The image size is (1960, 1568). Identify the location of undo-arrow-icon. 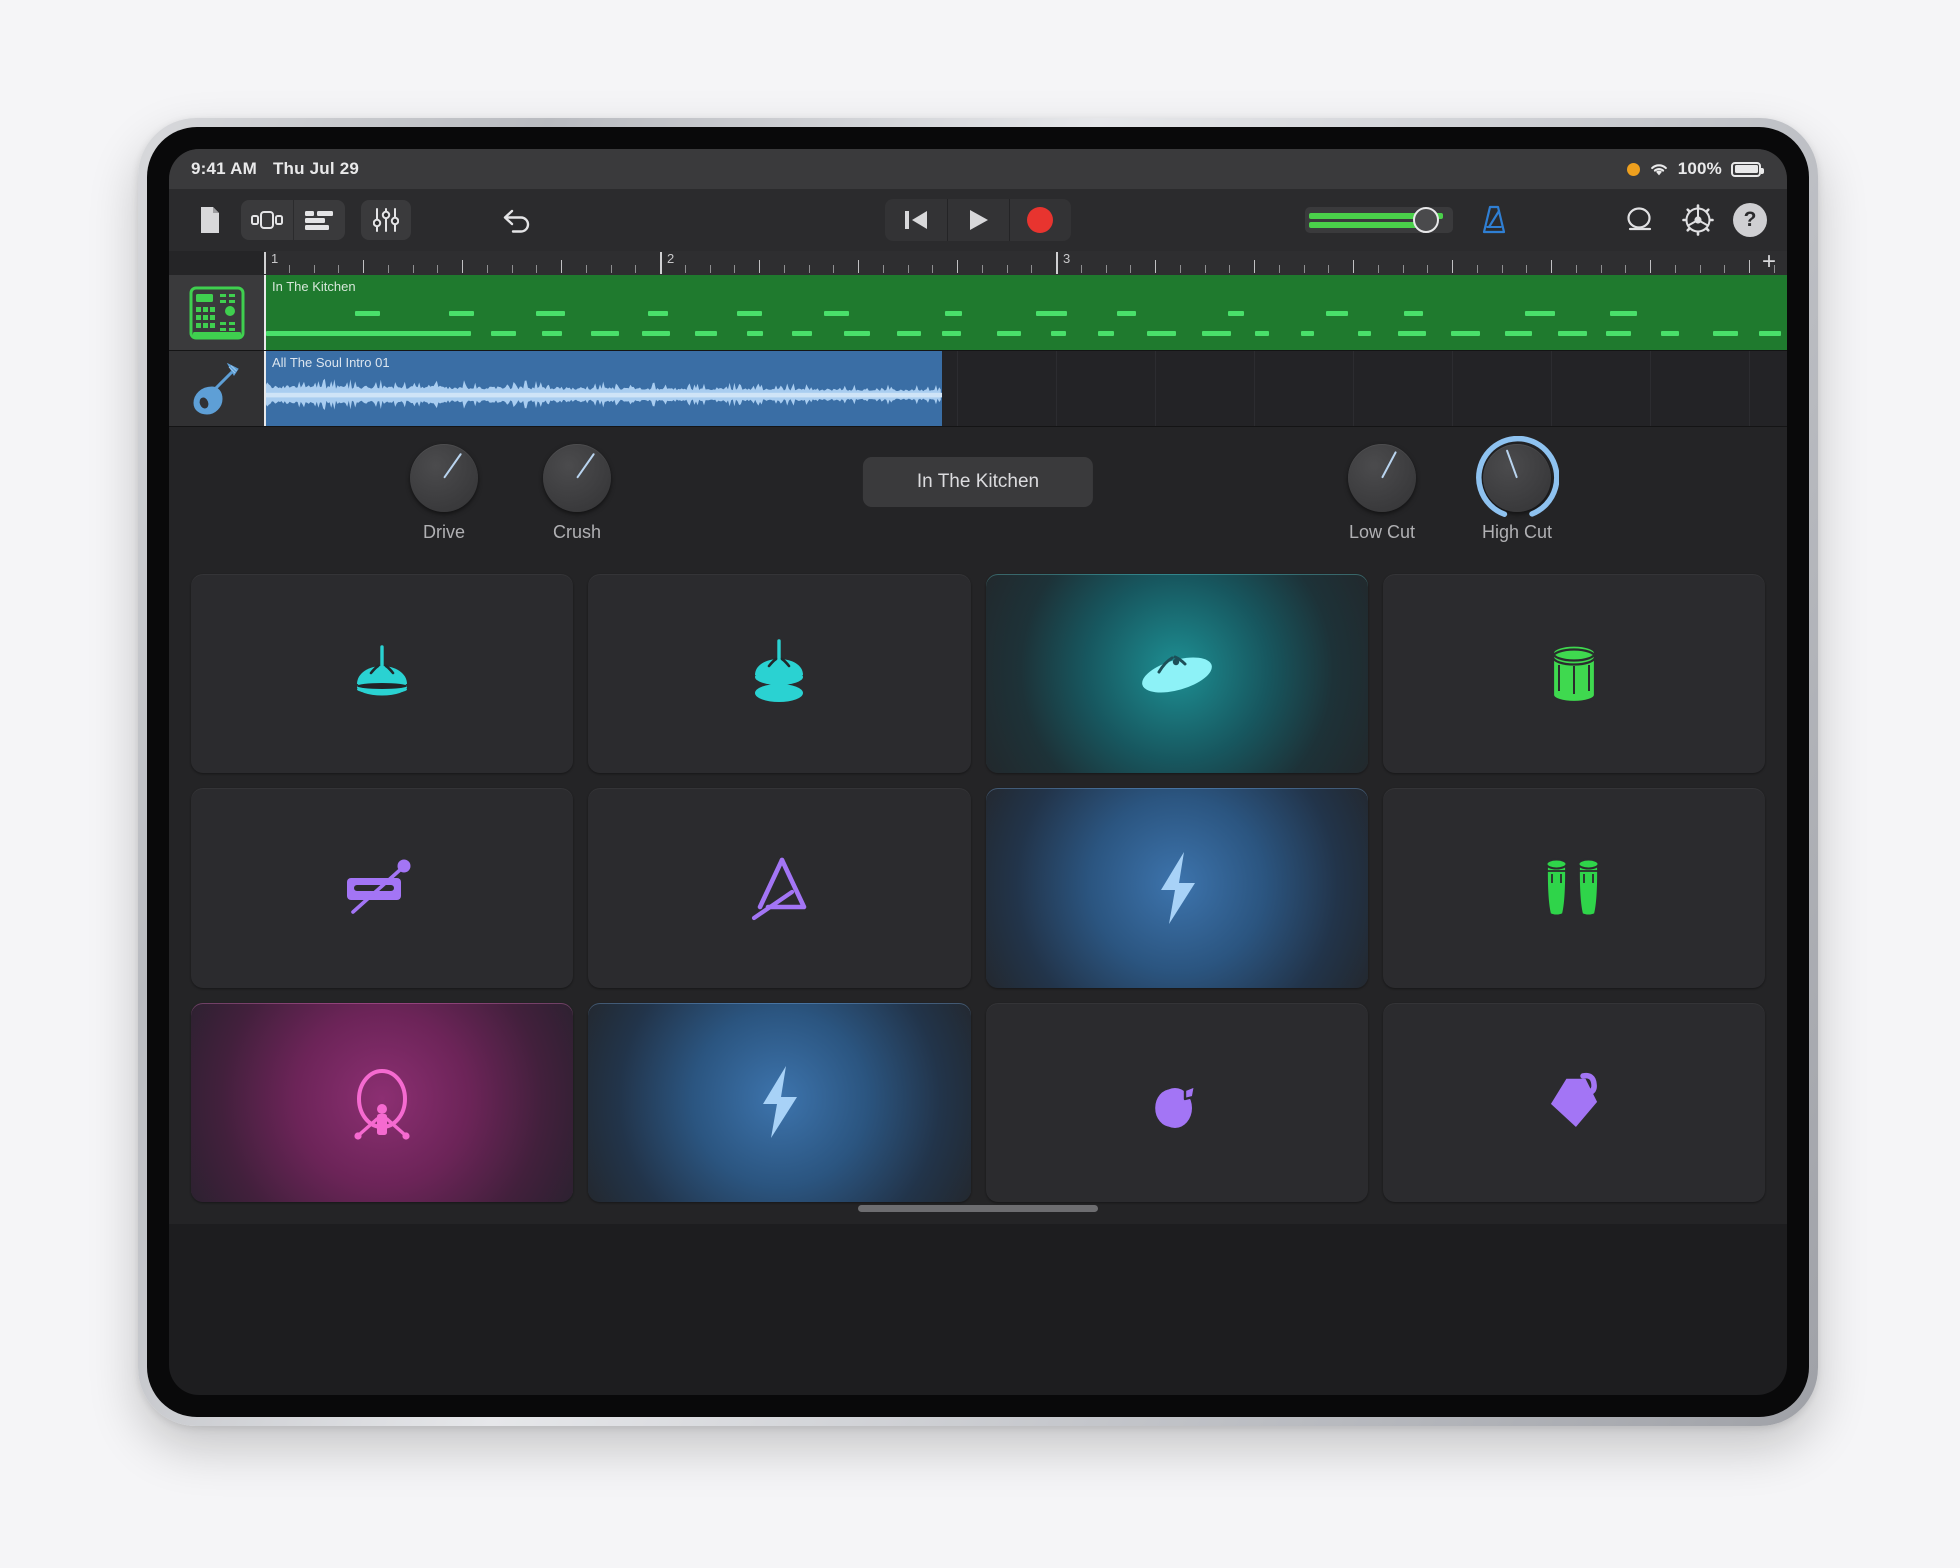
(516, 221).